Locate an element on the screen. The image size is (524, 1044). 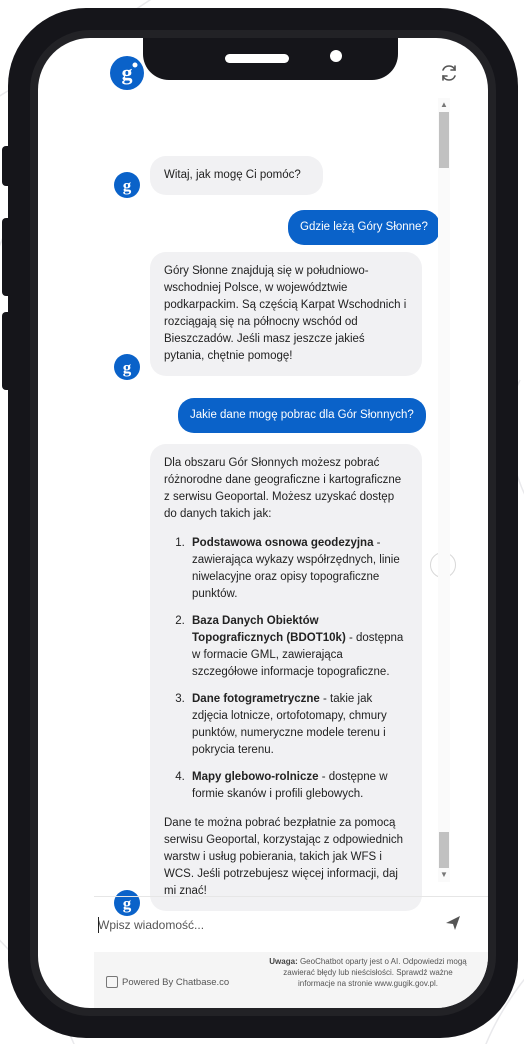
chatbot-logo-icon: g is located at coordinates (127, 73).